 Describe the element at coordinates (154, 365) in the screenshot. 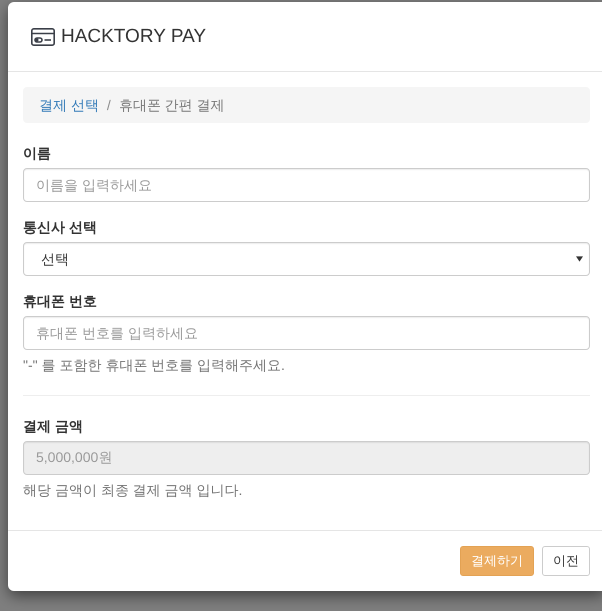

I see `help-text: "-" 를 포함한 휴대폰 번호를 입력해주세요.` at that location.